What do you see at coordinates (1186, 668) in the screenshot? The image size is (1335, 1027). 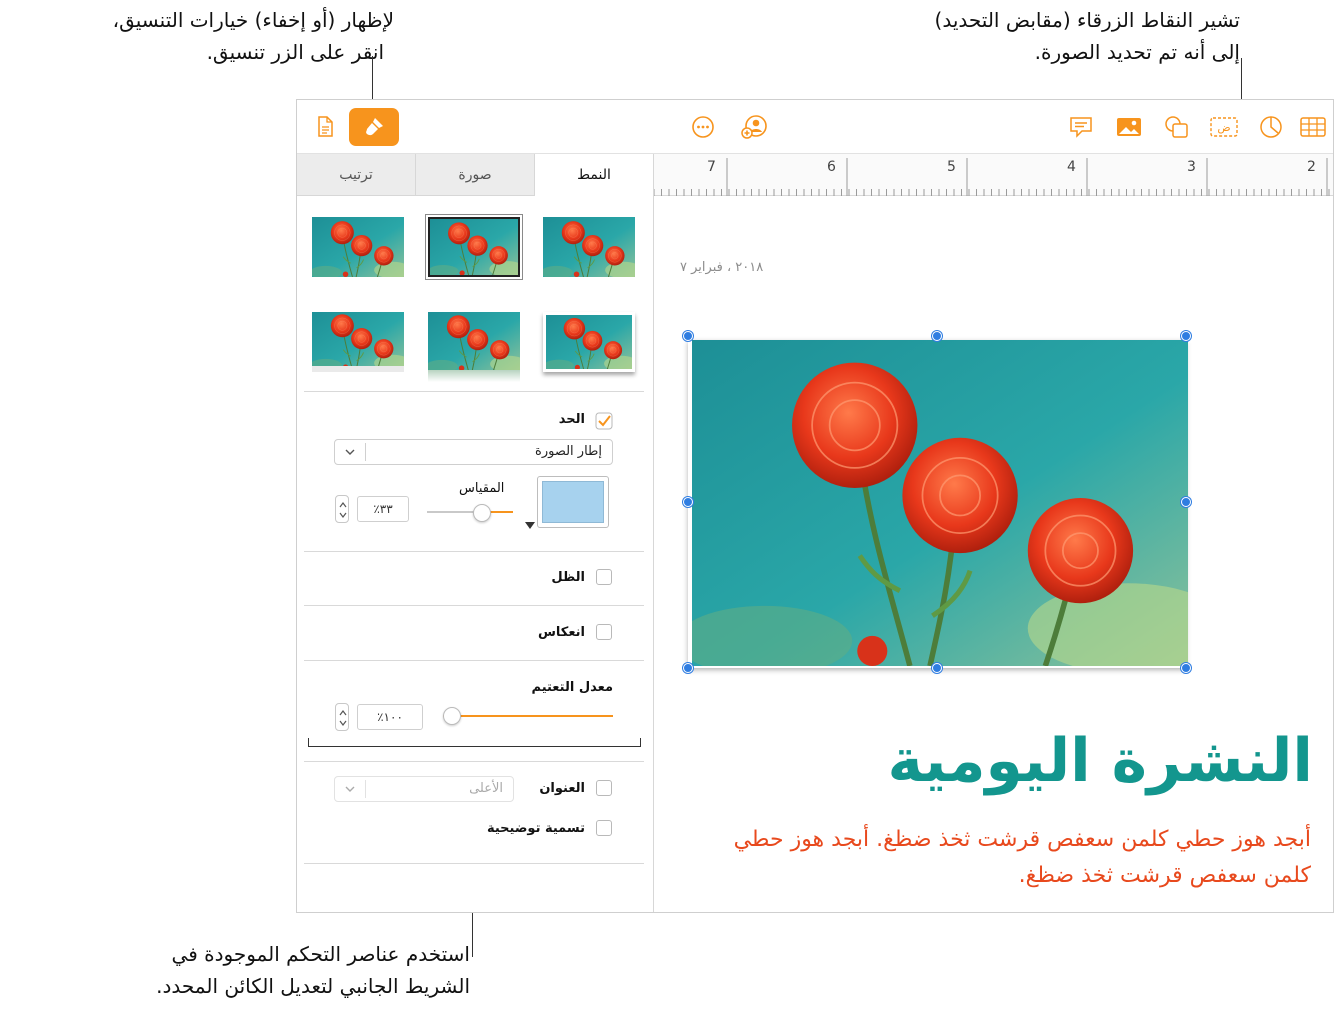 I see `selection-handle-bottom-right` at bounding box center [1186, 668].